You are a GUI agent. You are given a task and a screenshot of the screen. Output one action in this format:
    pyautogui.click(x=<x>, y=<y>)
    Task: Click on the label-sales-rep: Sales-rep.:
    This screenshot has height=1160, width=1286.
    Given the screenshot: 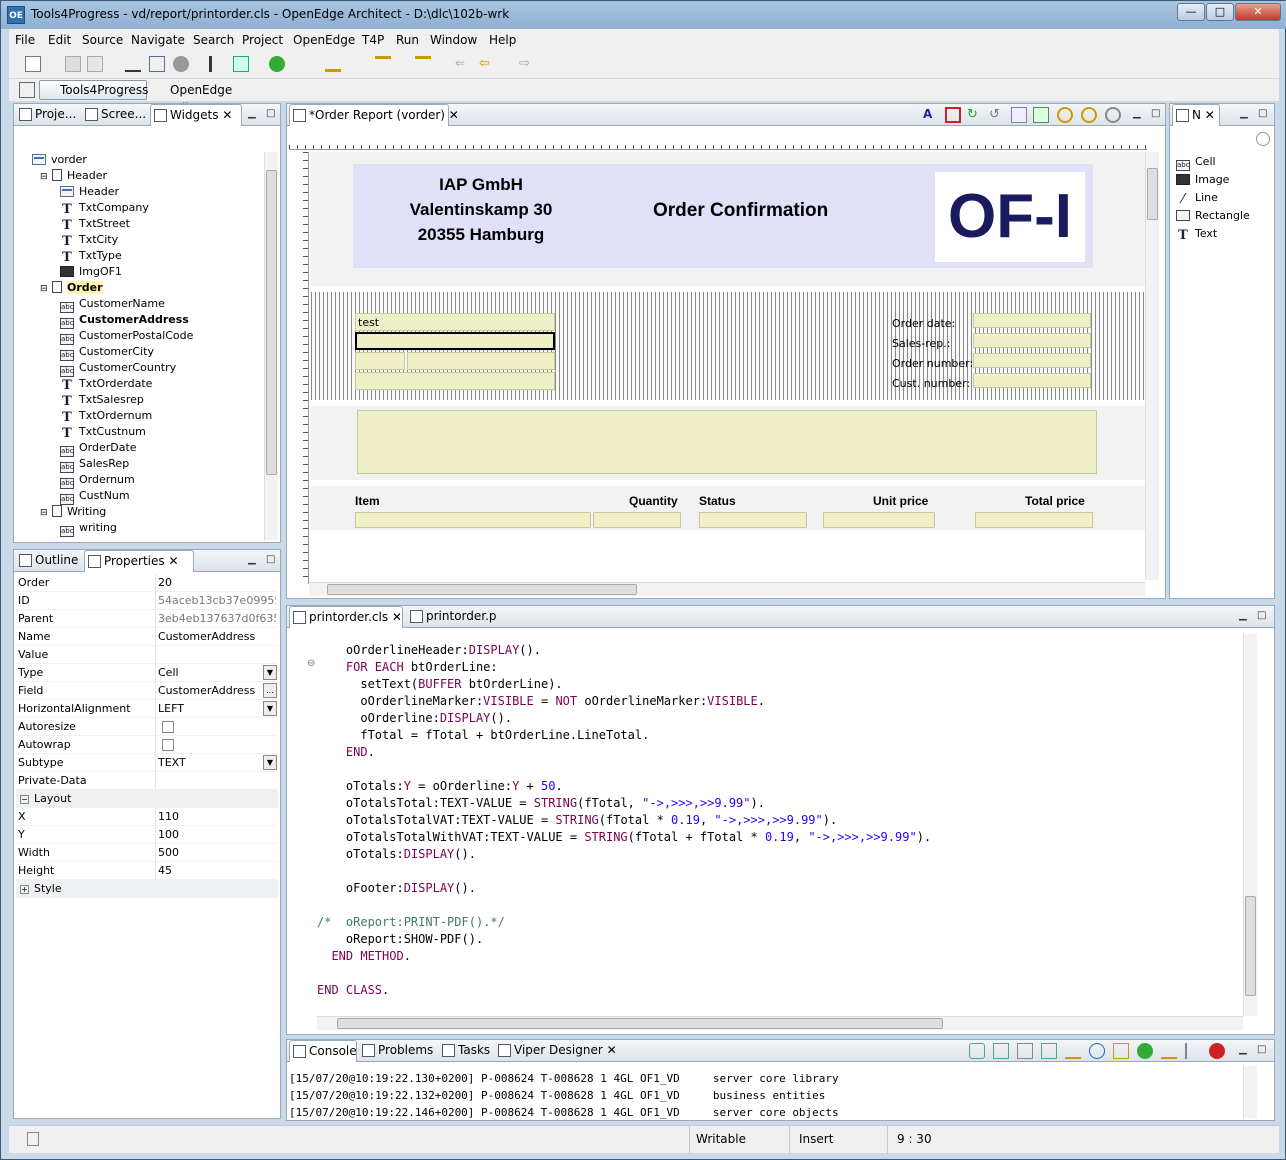 What is the action you would take?
    pyautogui.click(x=921, y=343)
    